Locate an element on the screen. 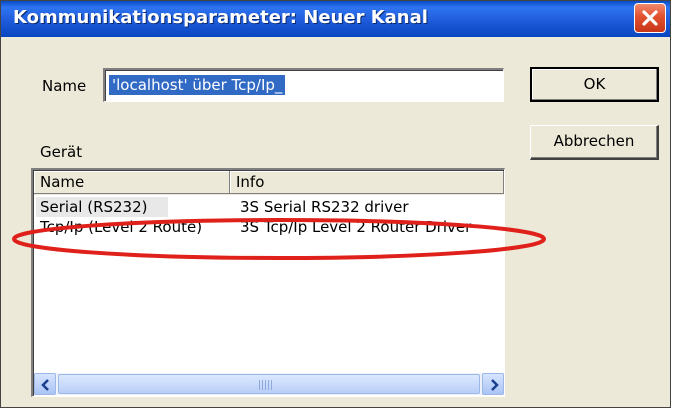 The height and width of the screenshot is (411, 673). ok-button: OK is located at coordinates (594, 84).